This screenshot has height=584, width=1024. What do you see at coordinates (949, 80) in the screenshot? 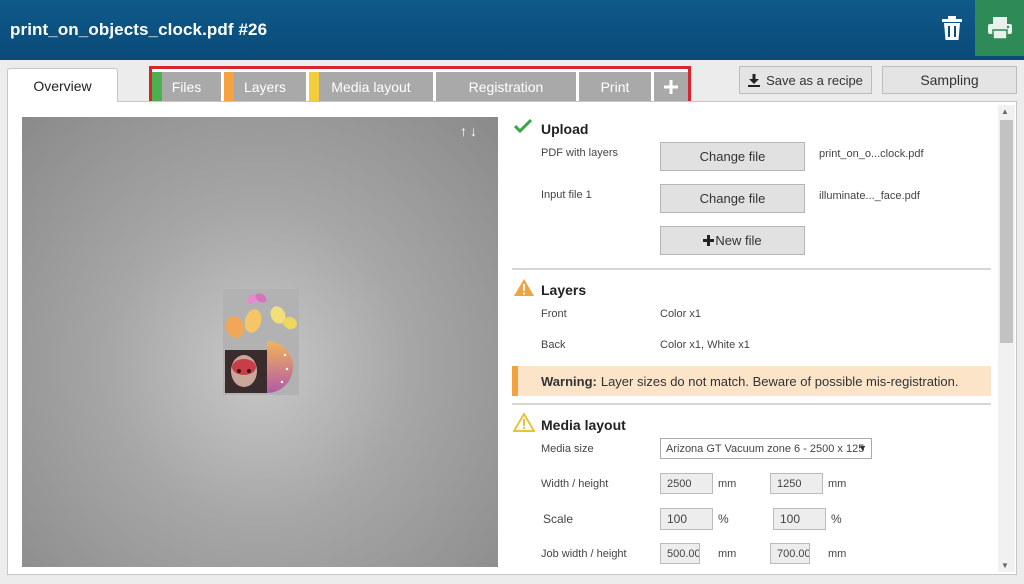
I see `sampling-button: Sampling` at bounding box center [949, 80].